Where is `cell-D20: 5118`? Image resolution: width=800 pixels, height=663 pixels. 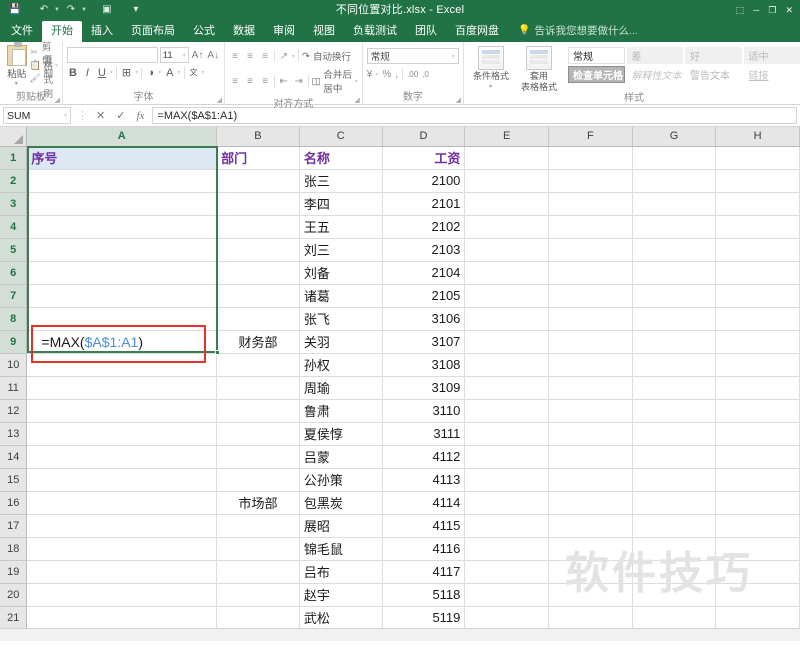 cell-D20: 5118 is located at coordinates (424, 595).